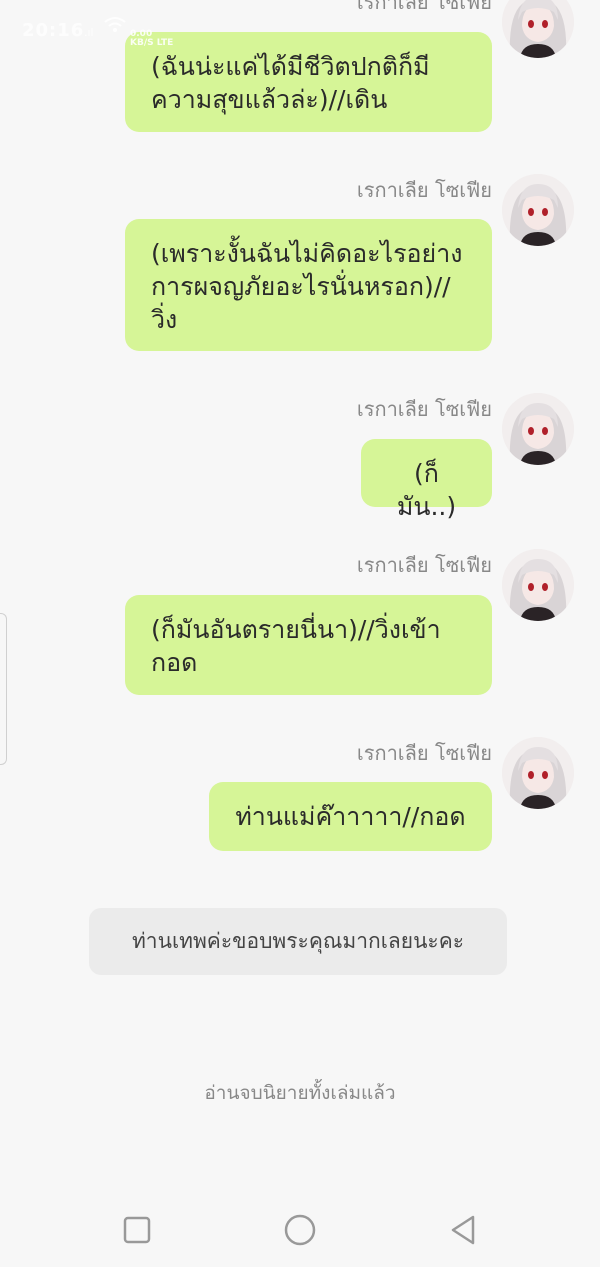 This screenshot has width=600, height=1267. I want to click on wifi-icon, so click(115, 24).